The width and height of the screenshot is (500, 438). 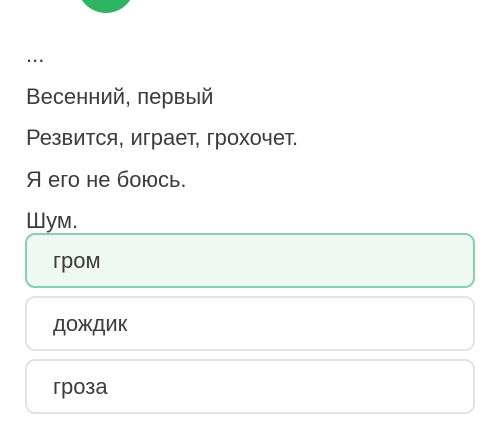 What do you see at coordinates (90, 323) in the screenshot?
I see `answer-option-label: дождик` at bounding box center [90, 323].